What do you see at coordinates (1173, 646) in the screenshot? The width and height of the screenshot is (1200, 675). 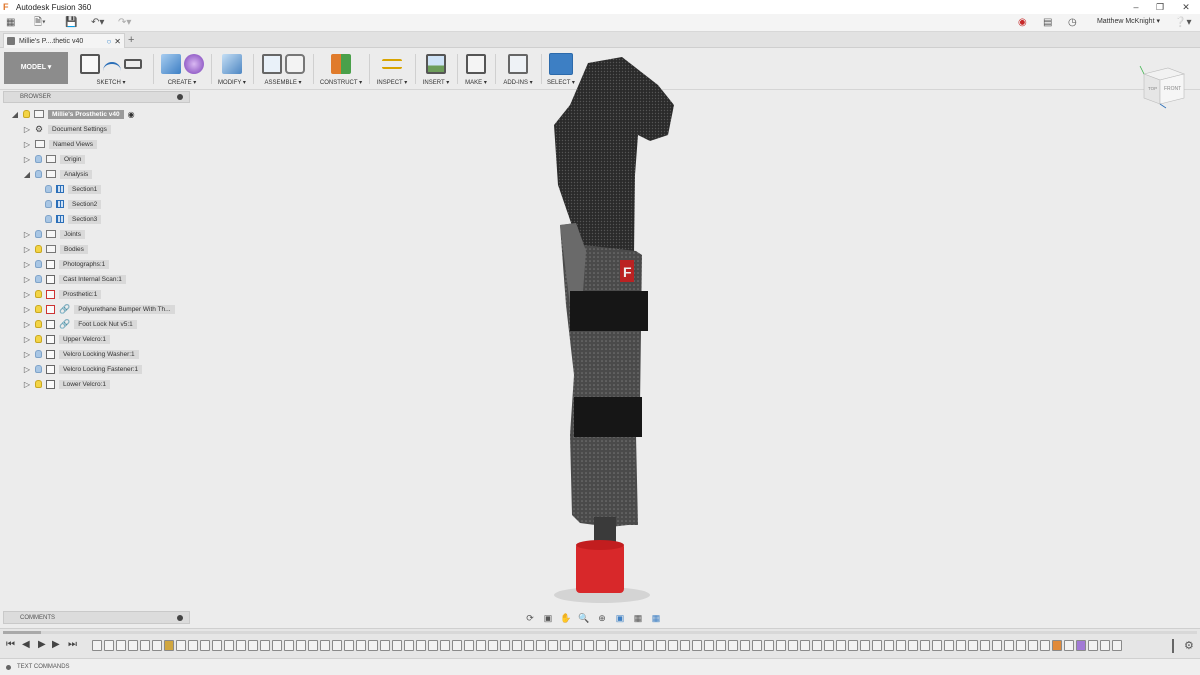 I see `timeline-marker` at bounding box center [1173, 646].